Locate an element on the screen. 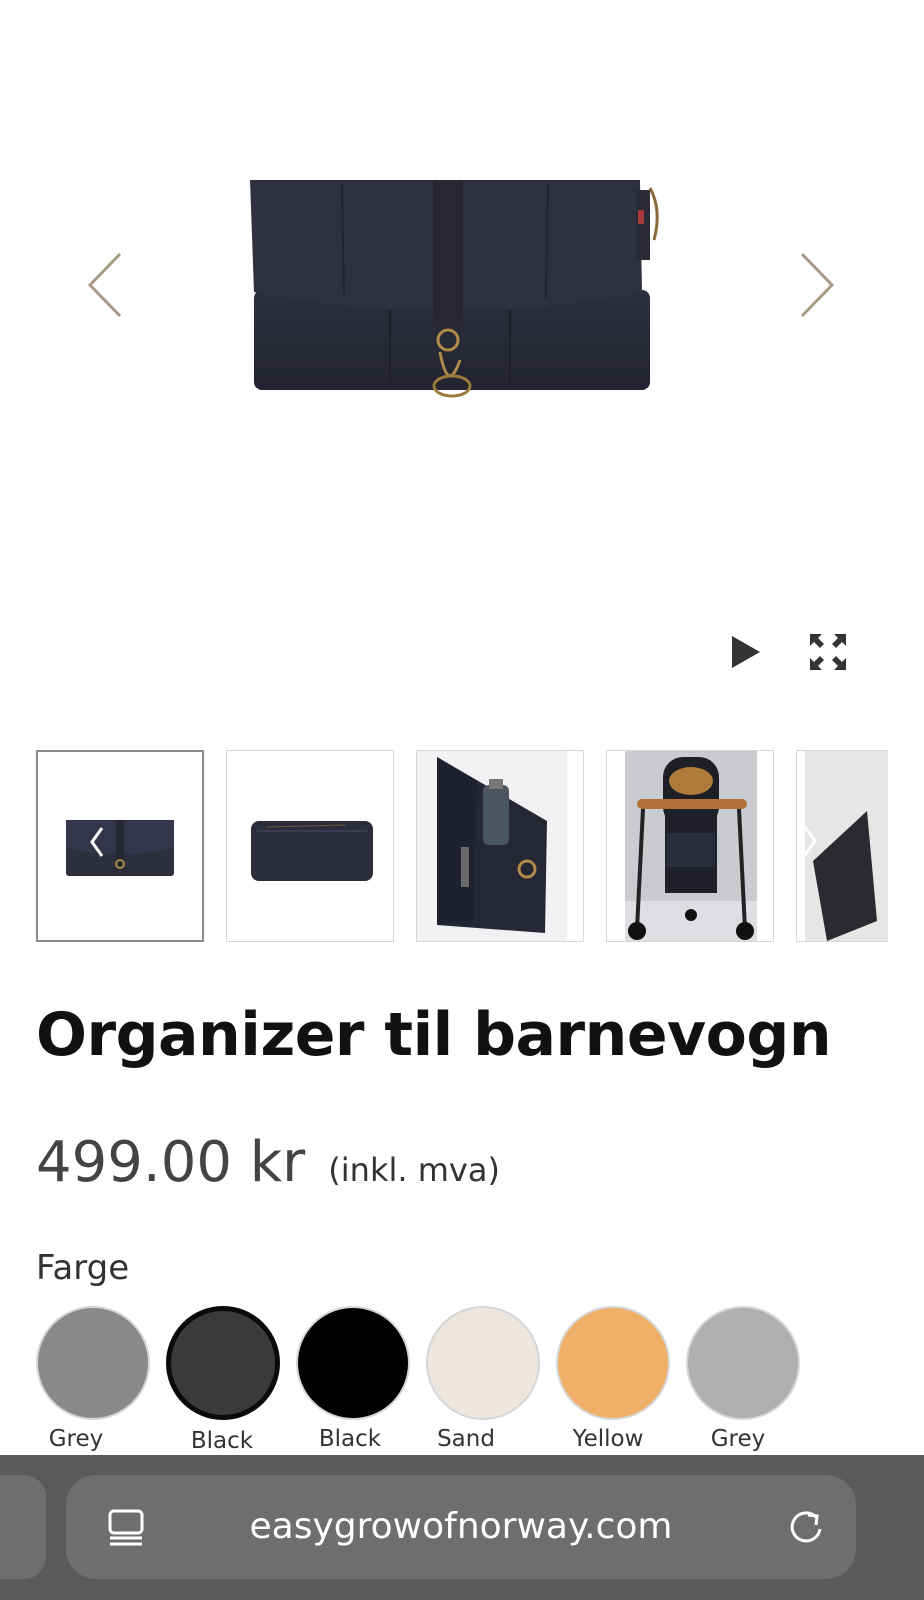 This screenshot has width=924, height=1600. color-swatch-yellow: Yellow is located at coordinates (615, 1379).